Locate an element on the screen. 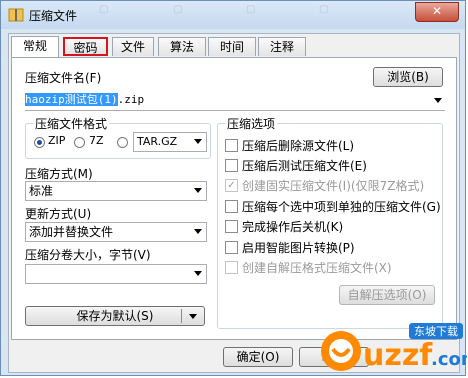  tab-general: 常规 is located at coordinates (35, 46).